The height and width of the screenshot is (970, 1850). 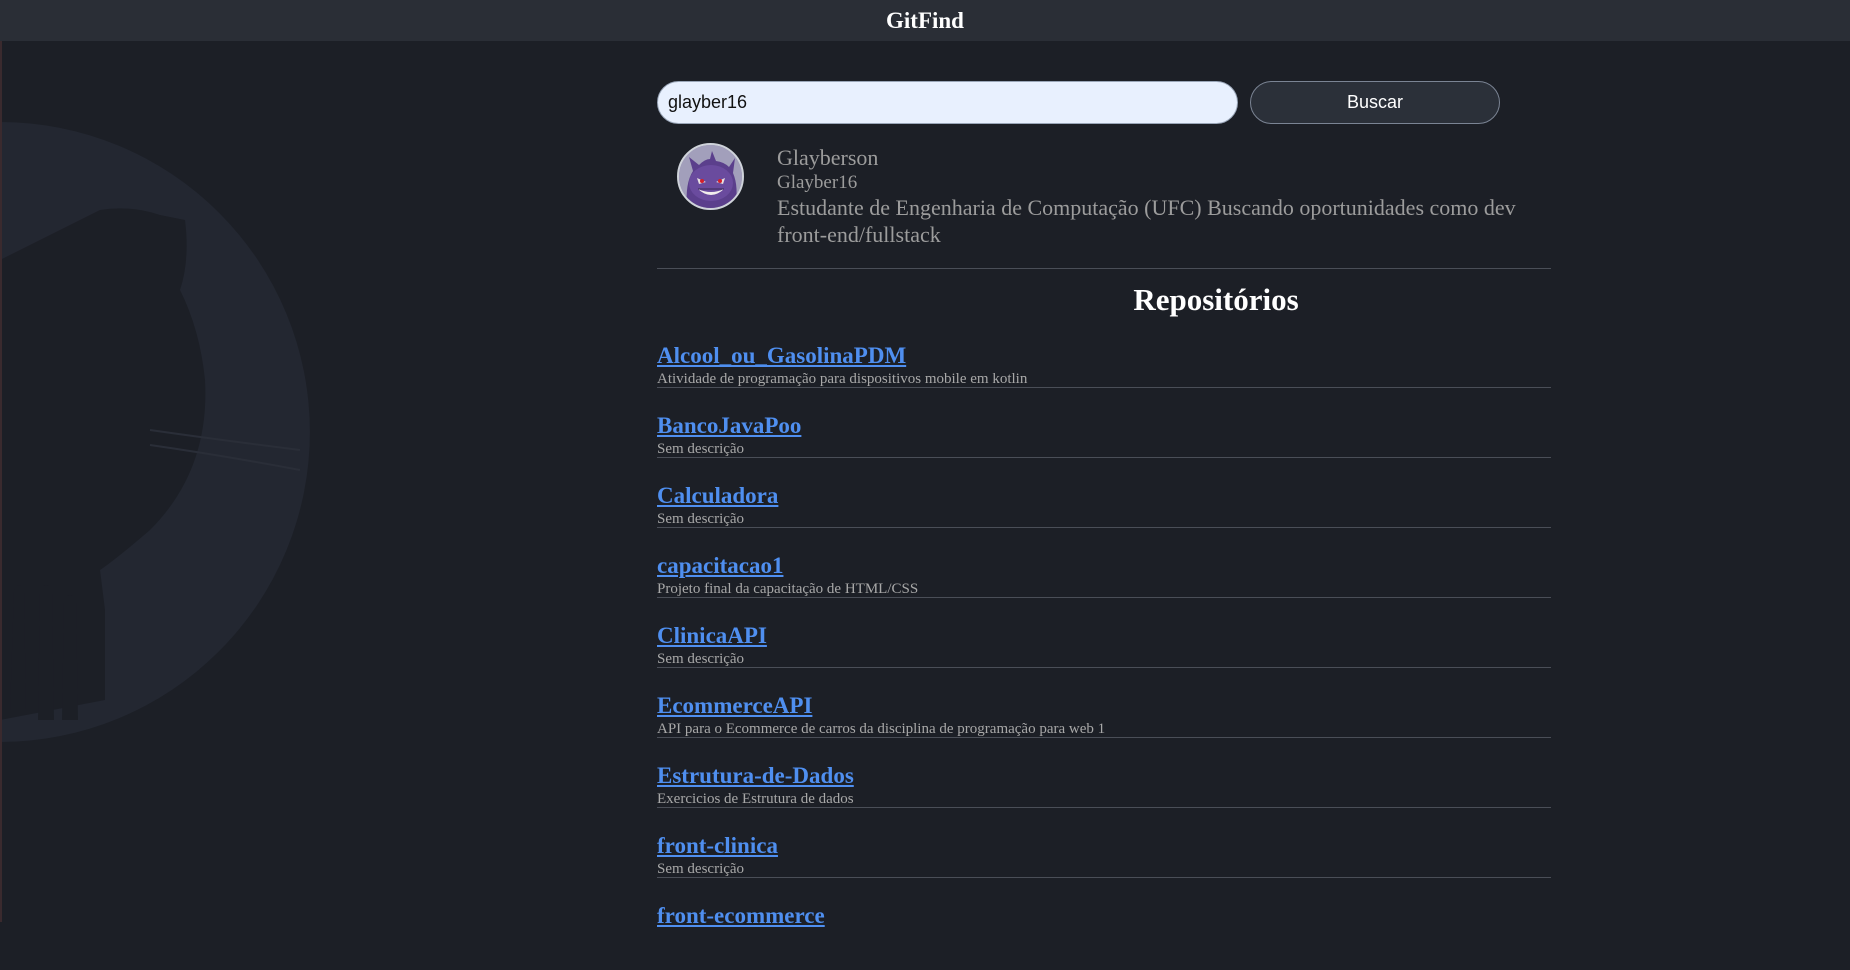 What do you see at coordinates (717, 846) in the screenshot?
I see `repo-link: front-clinica` at bounding box center [717, 846].